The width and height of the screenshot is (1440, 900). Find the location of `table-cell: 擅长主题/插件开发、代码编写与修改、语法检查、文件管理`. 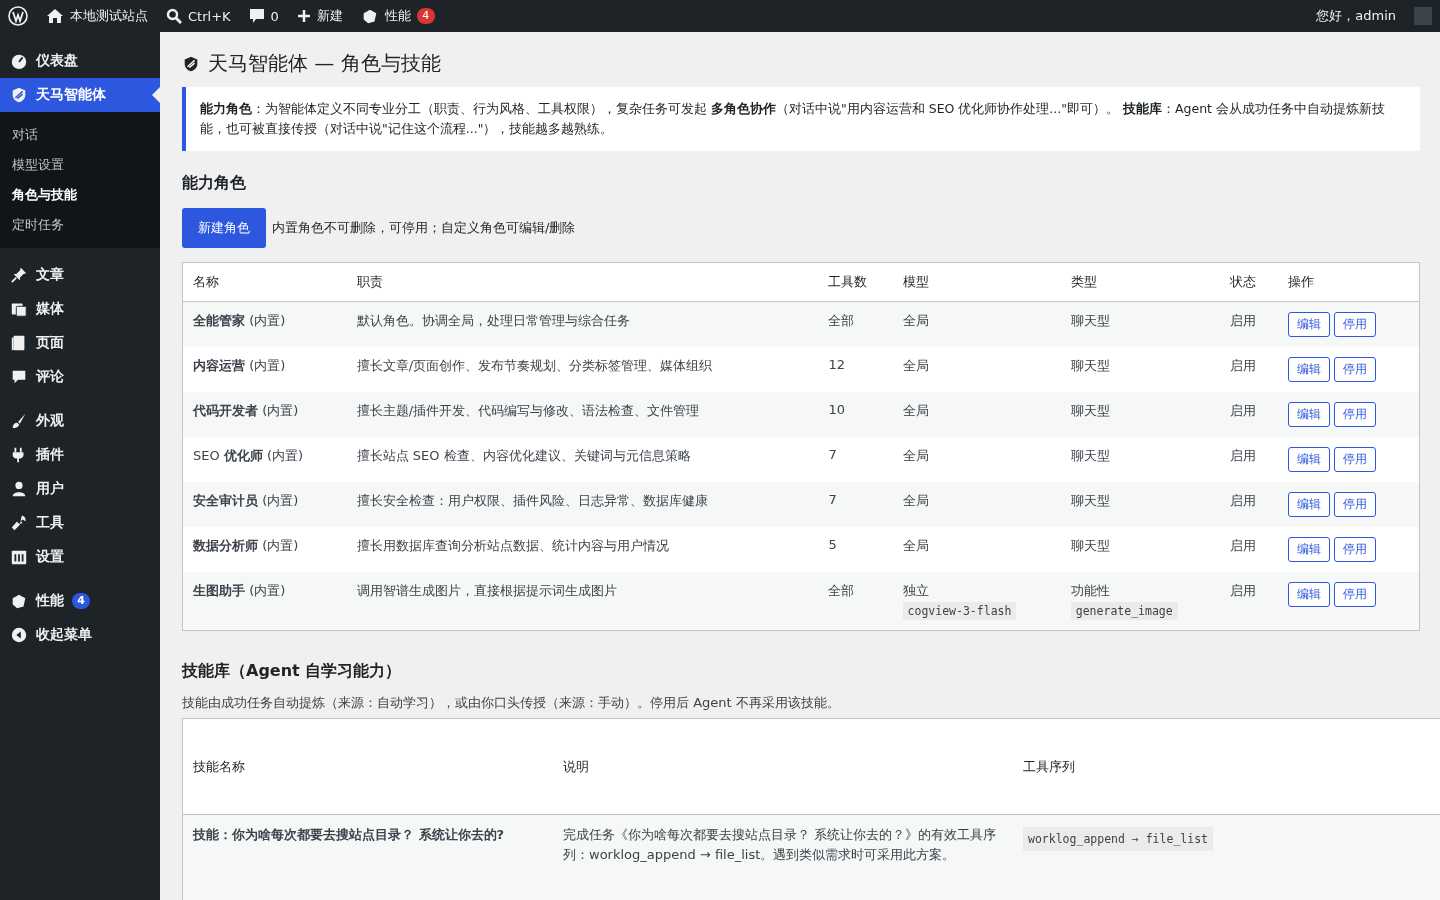

table-cell: 擅长主题/插件开发、代码编写与修改、语法检查、文件管理 is located at coordinates (582, 414).